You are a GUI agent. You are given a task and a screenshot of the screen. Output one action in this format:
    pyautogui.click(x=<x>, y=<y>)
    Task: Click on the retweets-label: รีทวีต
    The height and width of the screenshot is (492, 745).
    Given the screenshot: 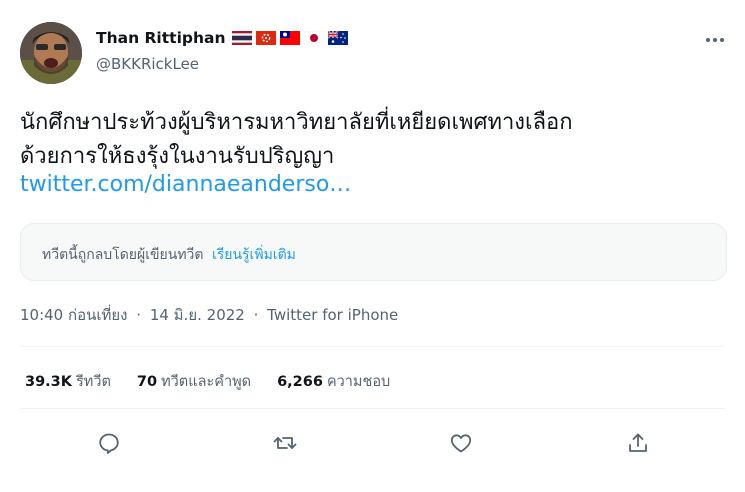 What is the action you would take?
    pyautogui.click(x=93, y=382)
    